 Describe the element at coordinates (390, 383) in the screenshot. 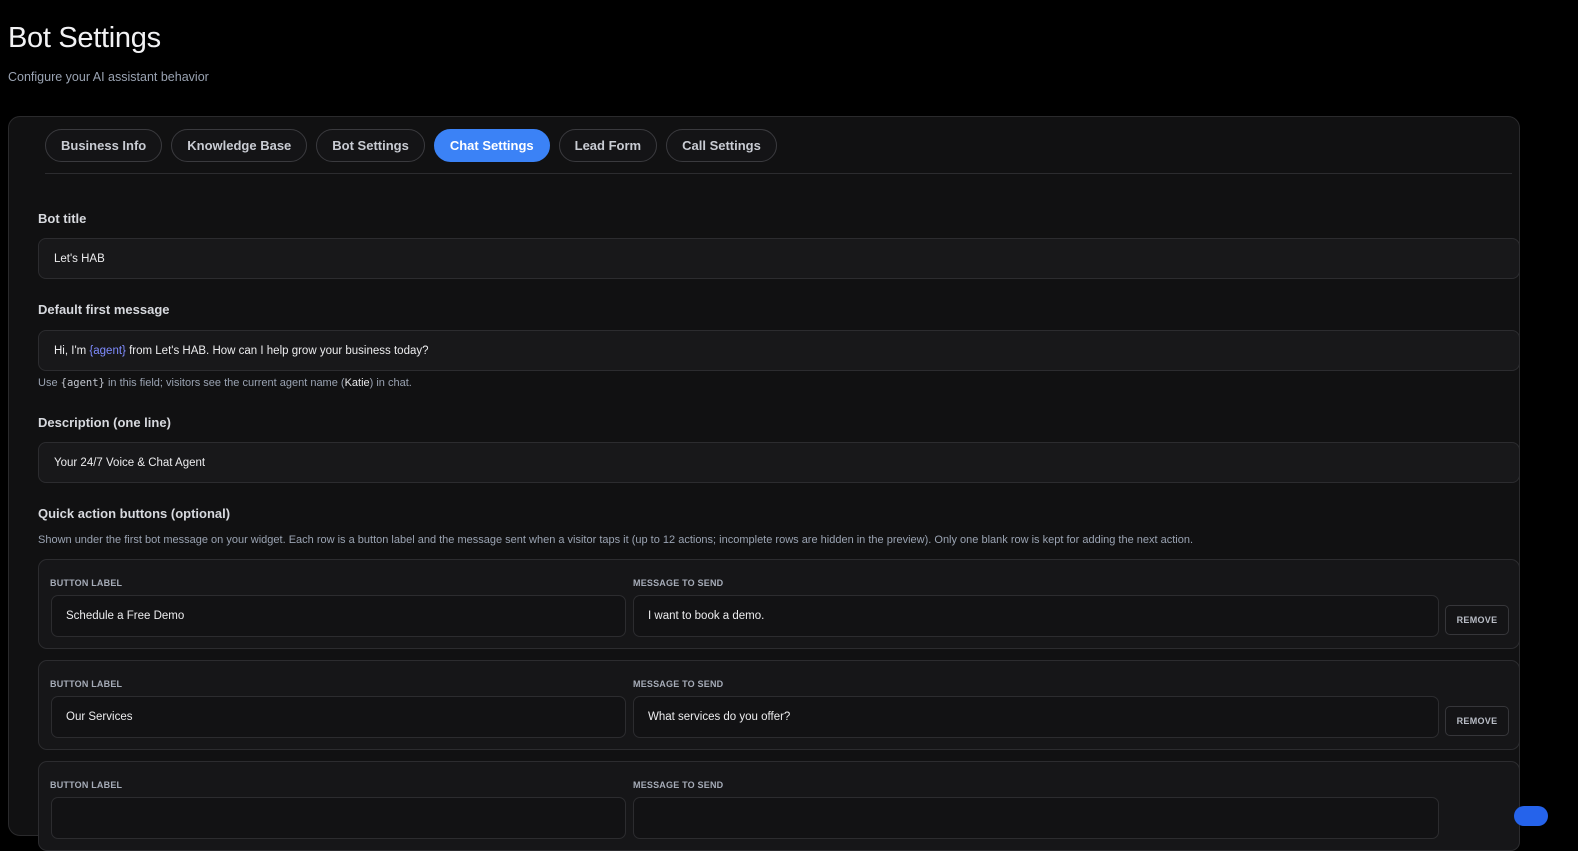

I see `help-suffix: ) in chat.` at that location.